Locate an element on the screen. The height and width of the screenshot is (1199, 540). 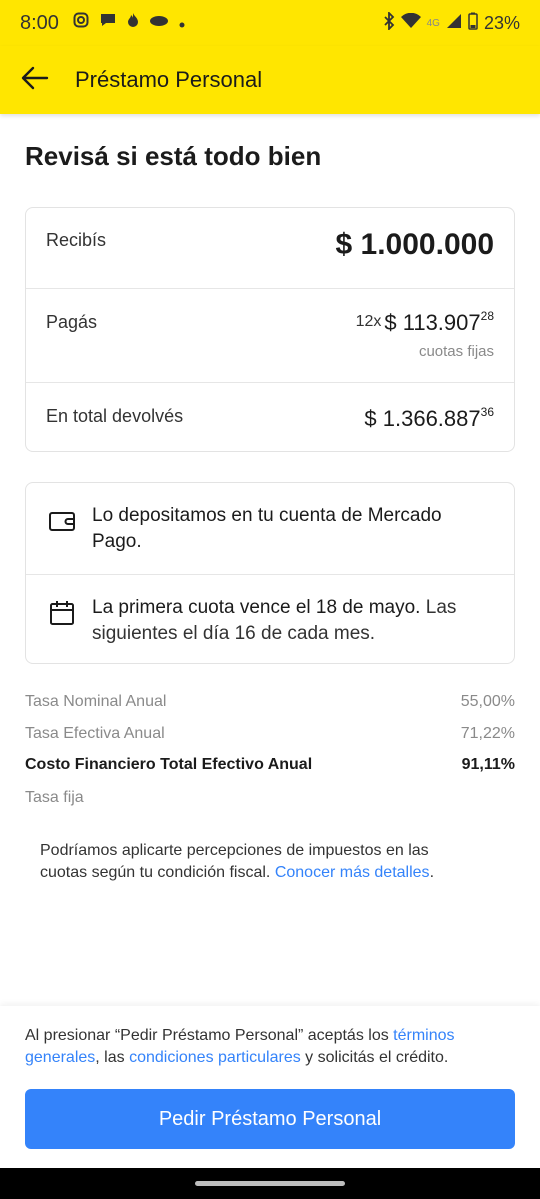
network-type: 4G is located at coordinates (433, 23).